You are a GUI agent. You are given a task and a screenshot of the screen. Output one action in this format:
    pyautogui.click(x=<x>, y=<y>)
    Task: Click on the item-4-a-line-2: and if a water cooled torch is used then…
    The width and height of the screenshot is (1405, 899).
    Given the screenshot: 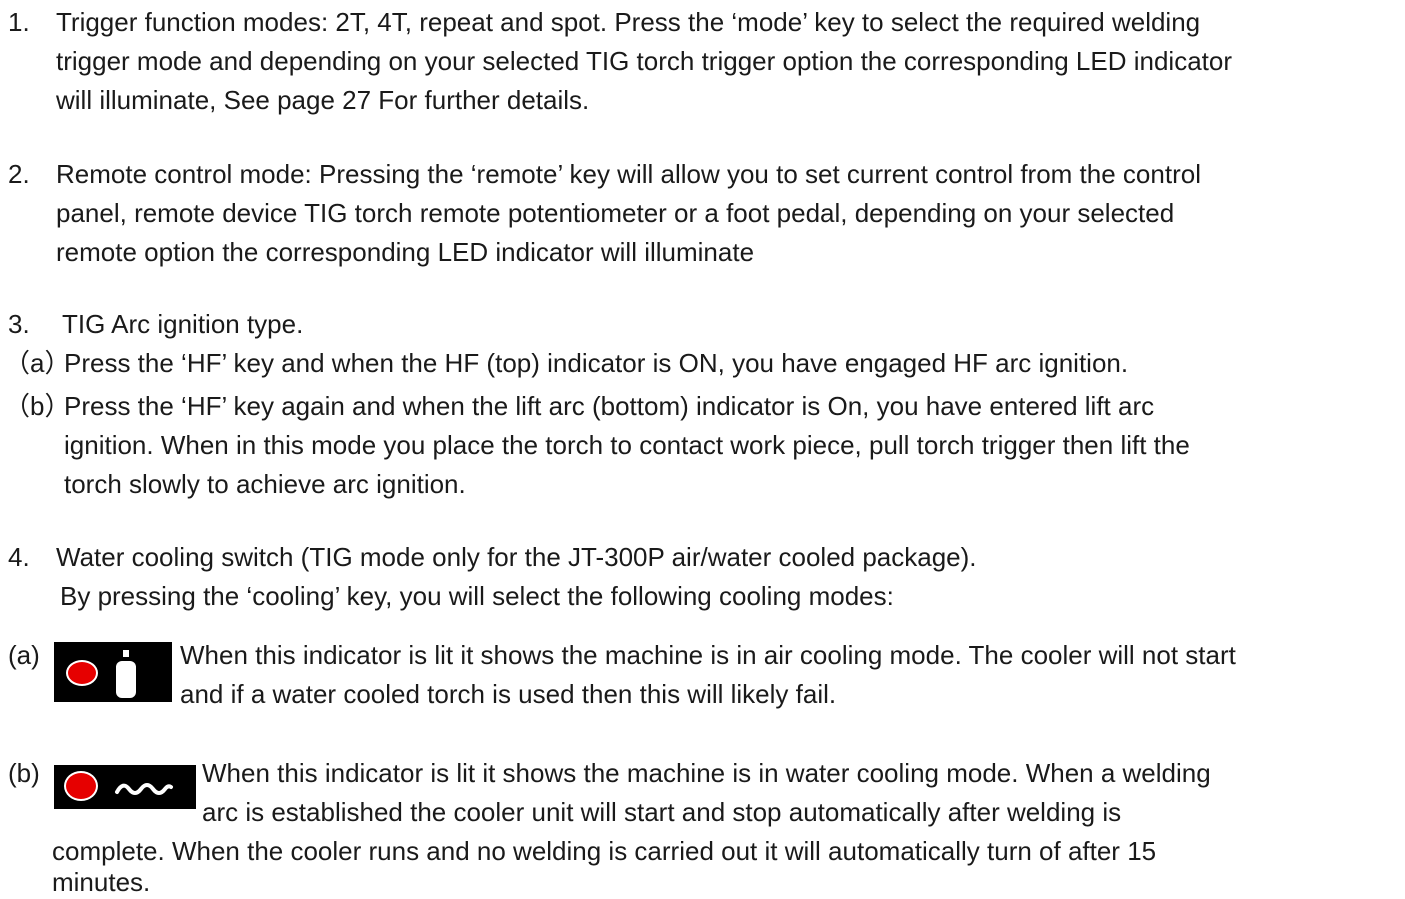 What is the action you would take?
    pyautogui.click(x=508, y=694)
    